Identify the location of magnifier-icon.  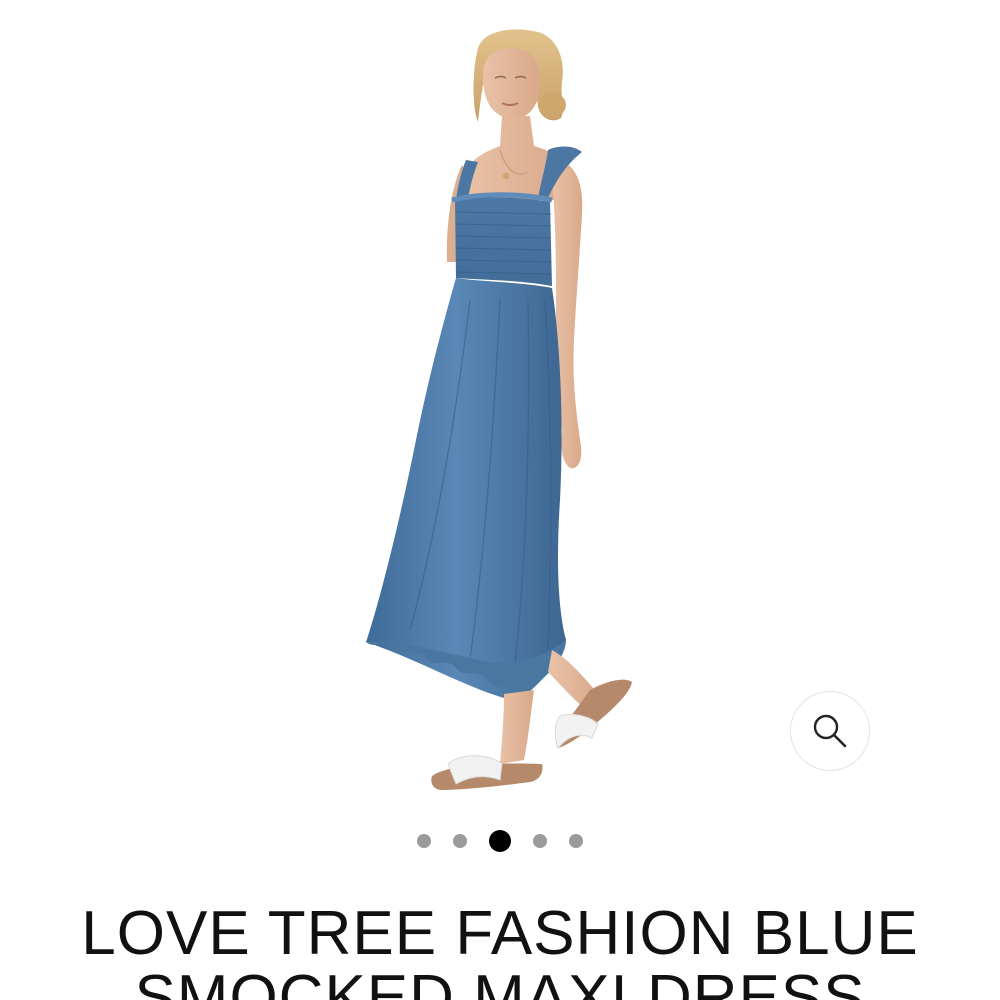
(830, 731).